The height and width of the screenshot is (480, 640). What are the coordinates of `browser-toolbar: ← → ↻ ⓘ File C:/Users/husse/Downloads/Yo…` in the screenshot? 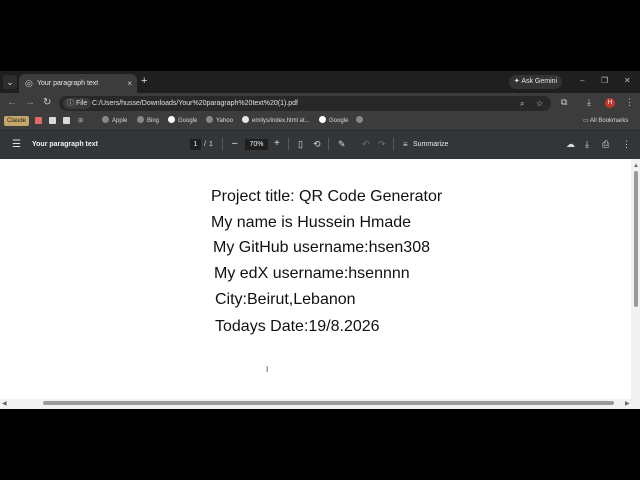 It's located at (320, 103).